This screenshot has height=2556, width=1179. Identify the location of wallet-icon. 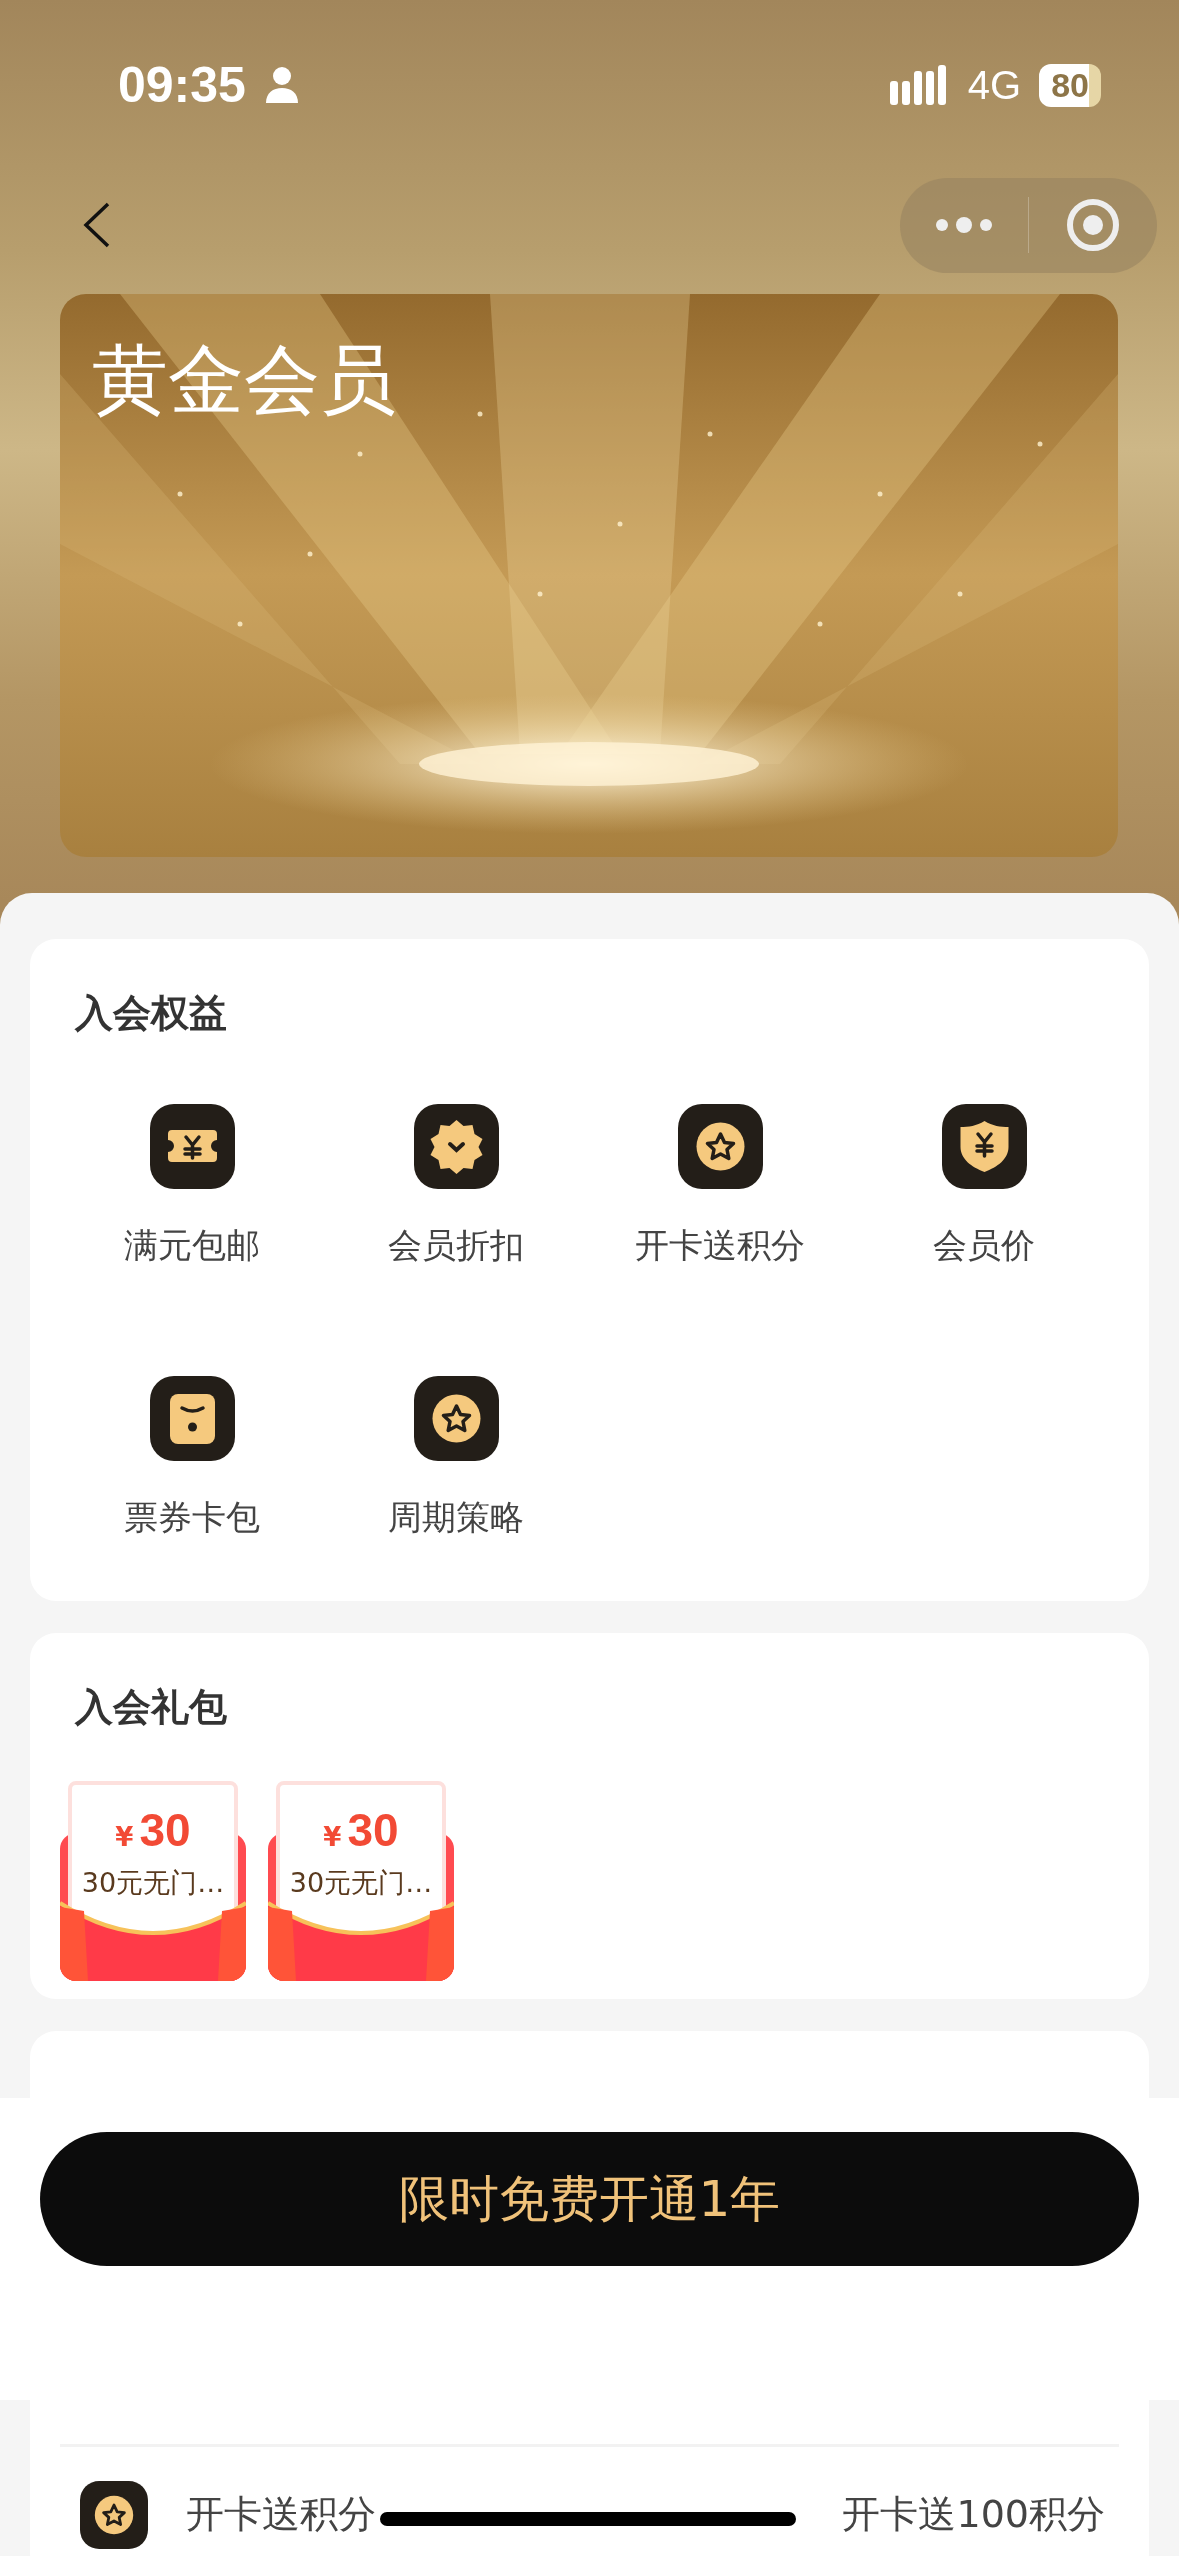
(192, 1418).